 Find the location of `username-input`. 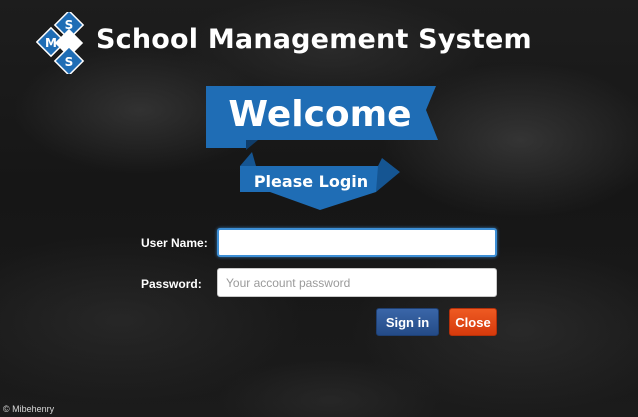

username-input is located at coordinates (357, 242).